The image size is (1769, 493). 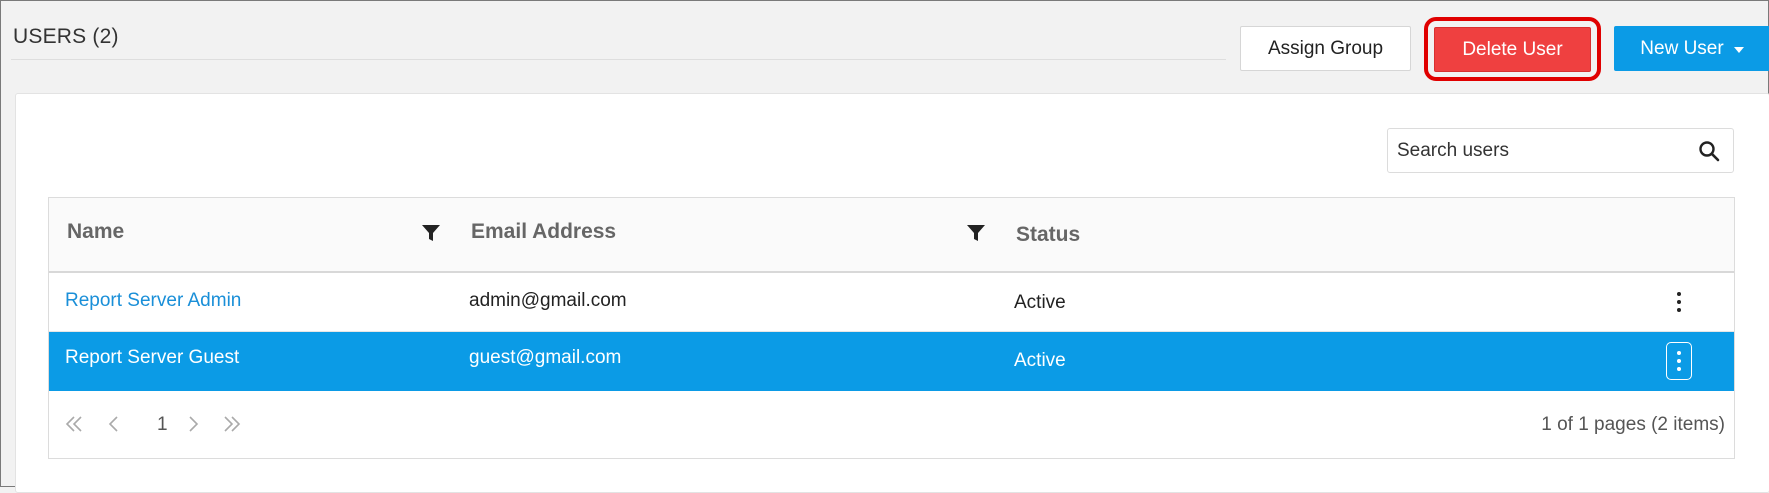 I want to click on new-user-button: New User, so click(x=1691, y=48).